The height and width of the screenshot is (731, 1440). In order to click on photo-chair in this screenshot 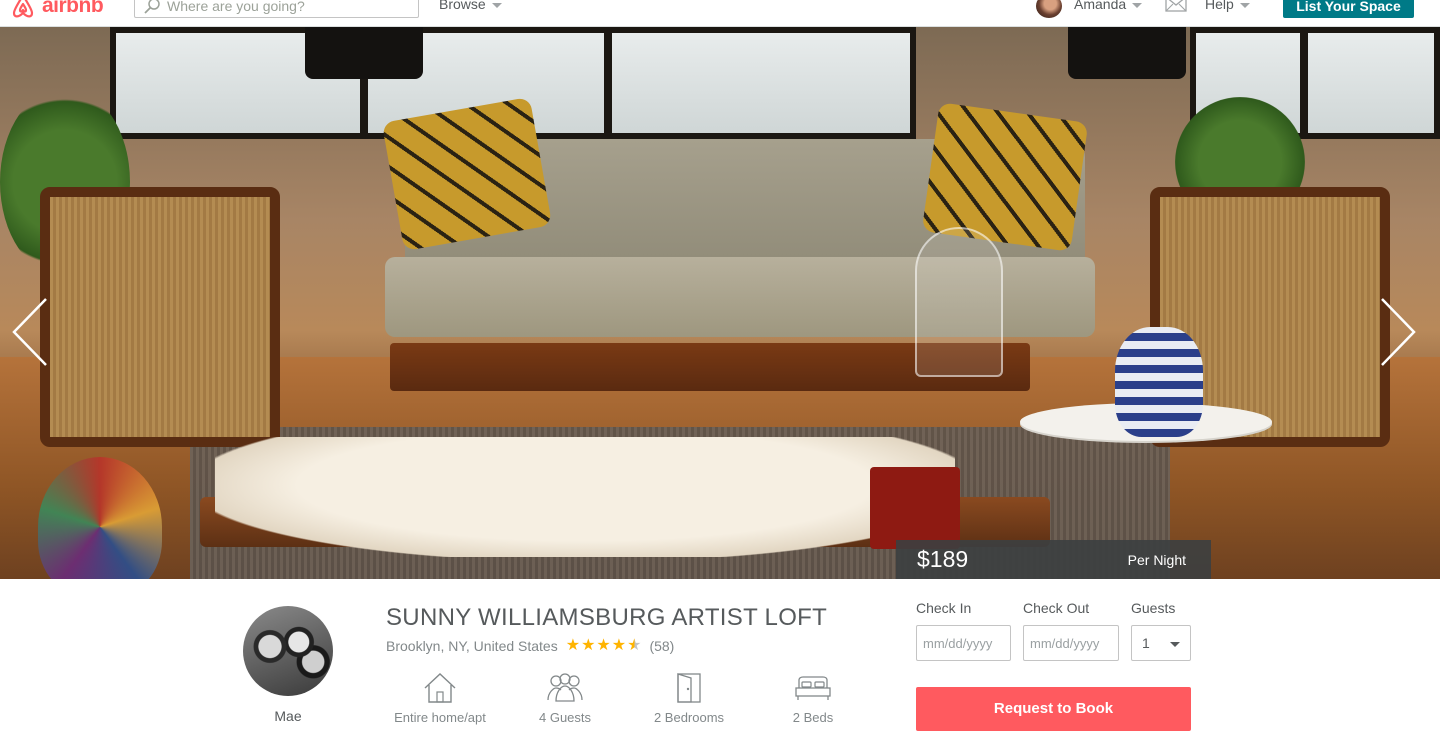, I will do `click(160, 317)`.